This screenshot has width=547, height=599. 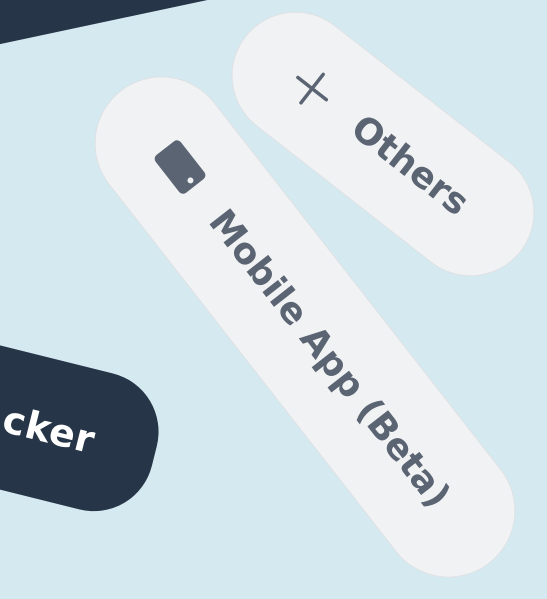 I want to click on dark-card-label: cker, so click(x=50, y=430).